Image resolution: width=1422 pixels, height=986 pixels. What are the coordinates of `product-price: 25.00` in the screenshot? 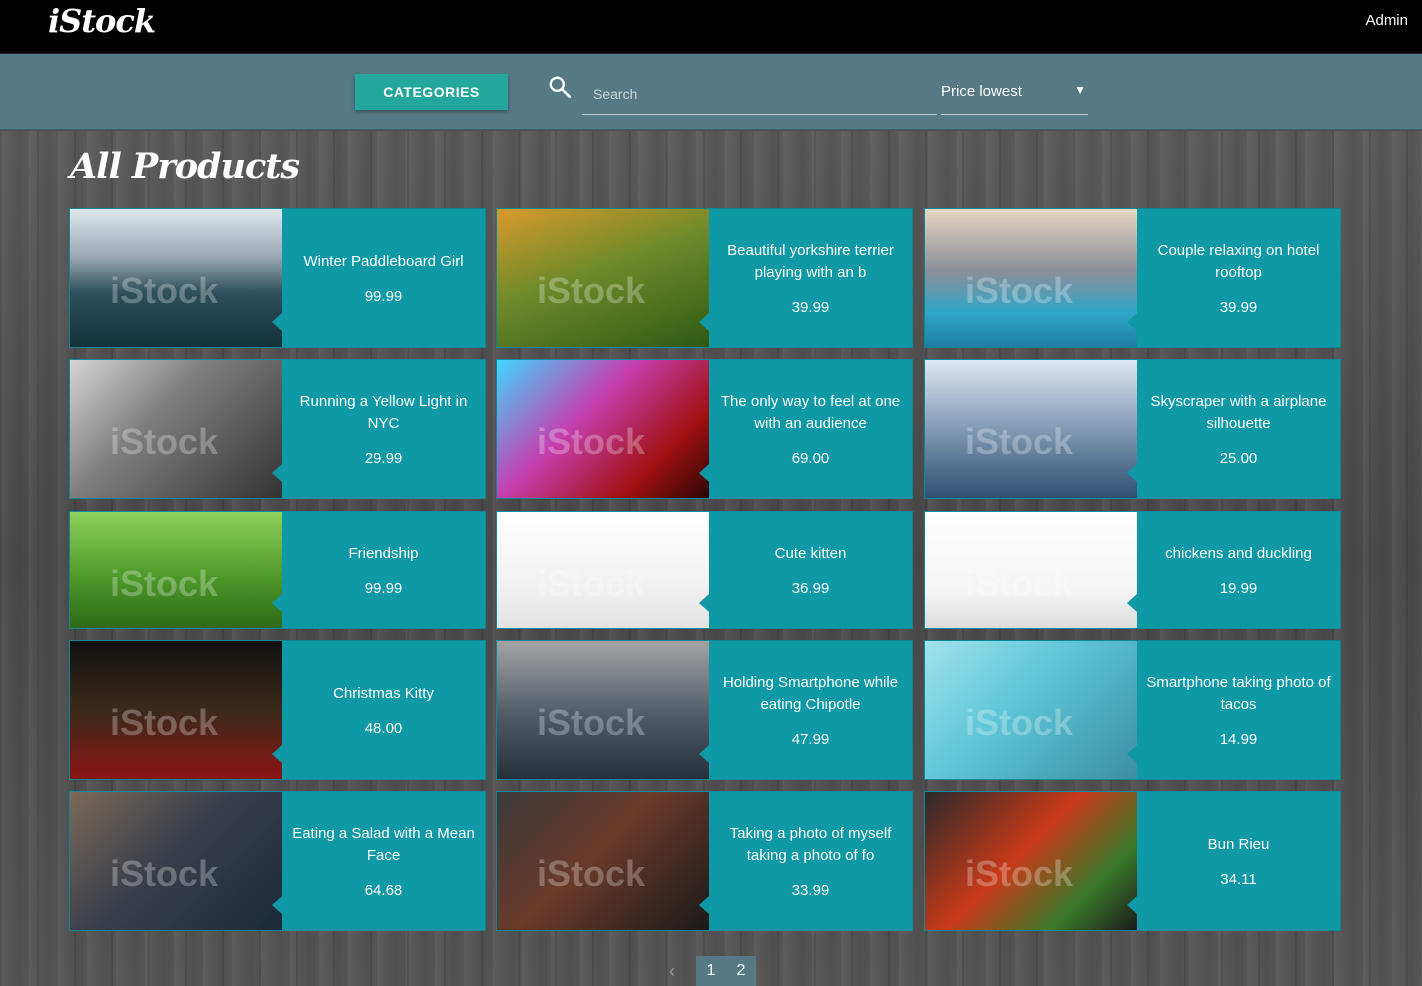 It's located at (1238, 458).